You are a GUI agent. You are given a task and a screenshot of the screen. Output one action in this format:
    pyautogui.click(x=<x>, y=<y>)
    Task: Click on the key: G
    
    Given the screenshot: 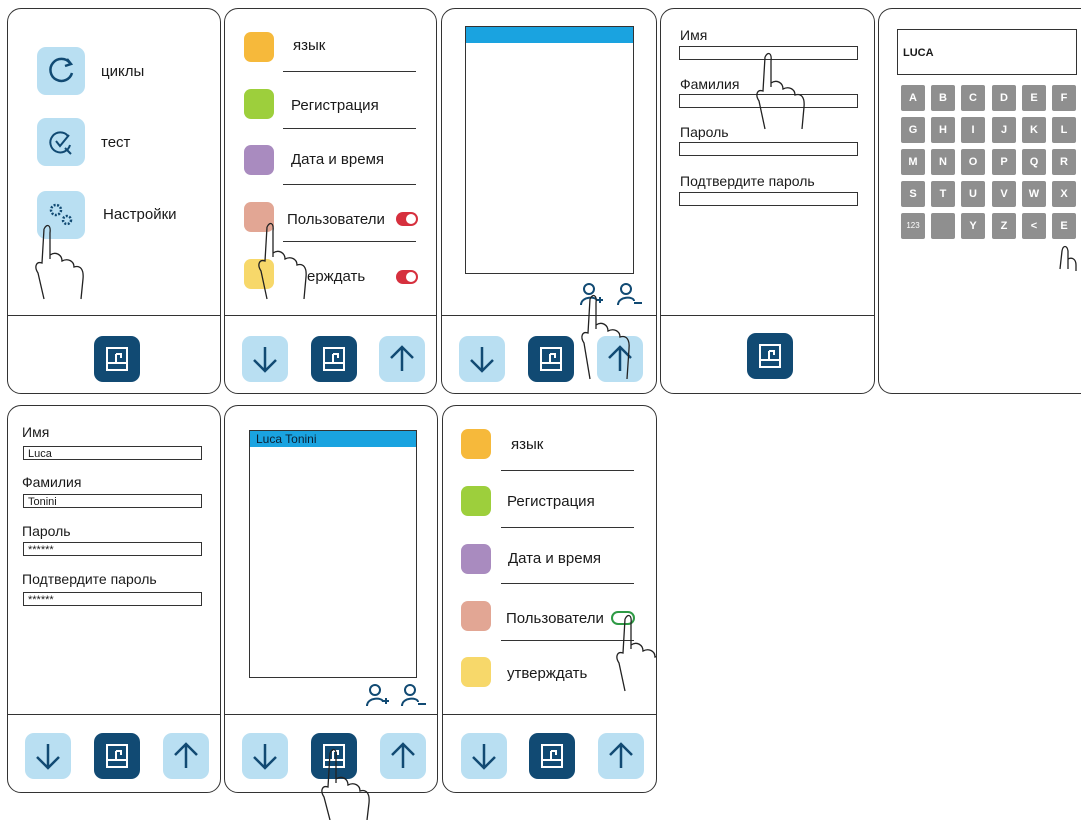 What is the action you would take?
    pyautogui.click(x=913, y=130)
    